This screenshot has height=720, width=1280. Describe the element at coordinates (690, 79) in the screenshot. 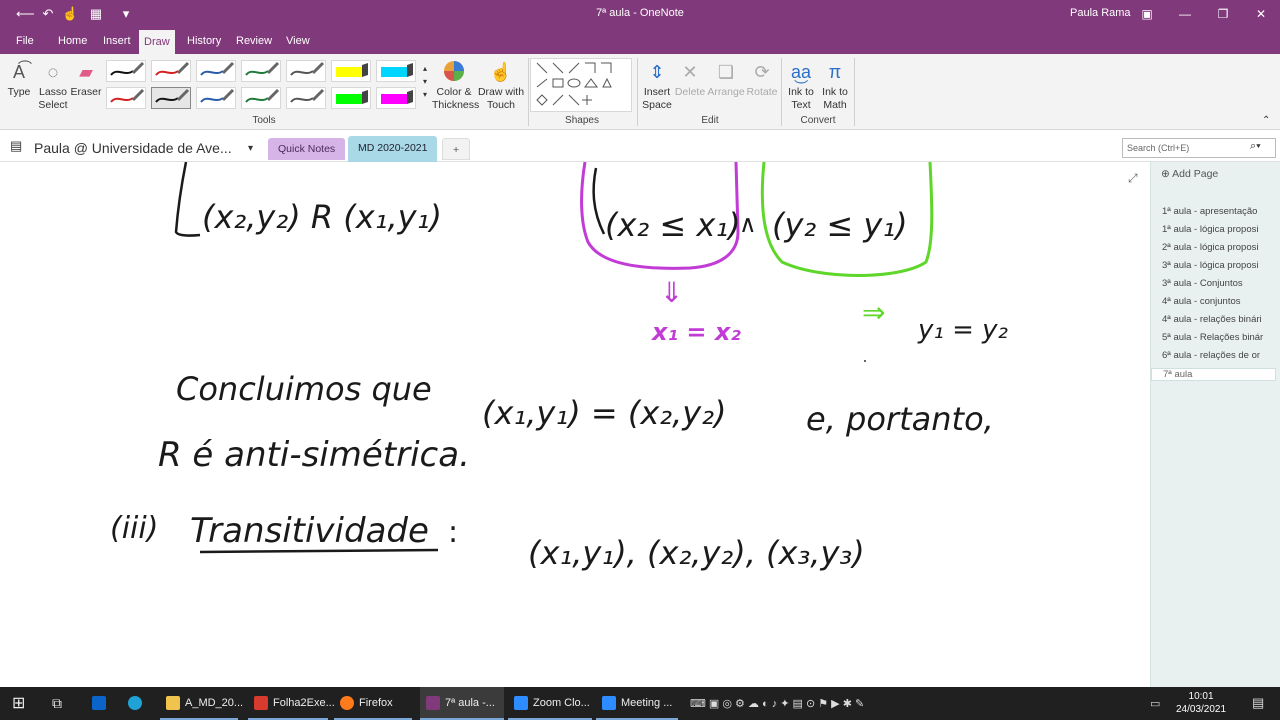

I see `delete-button: ✕ Delete` at that location.